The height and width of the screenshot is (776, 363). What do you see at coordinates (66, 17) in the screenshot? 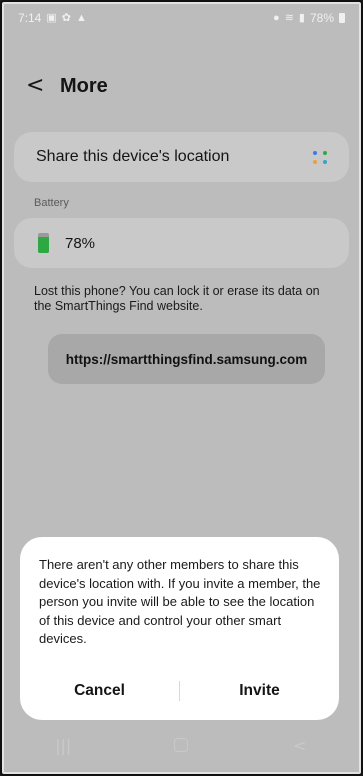
I see `settings-notification-icon: ✿` at bounding box center [66, 17].